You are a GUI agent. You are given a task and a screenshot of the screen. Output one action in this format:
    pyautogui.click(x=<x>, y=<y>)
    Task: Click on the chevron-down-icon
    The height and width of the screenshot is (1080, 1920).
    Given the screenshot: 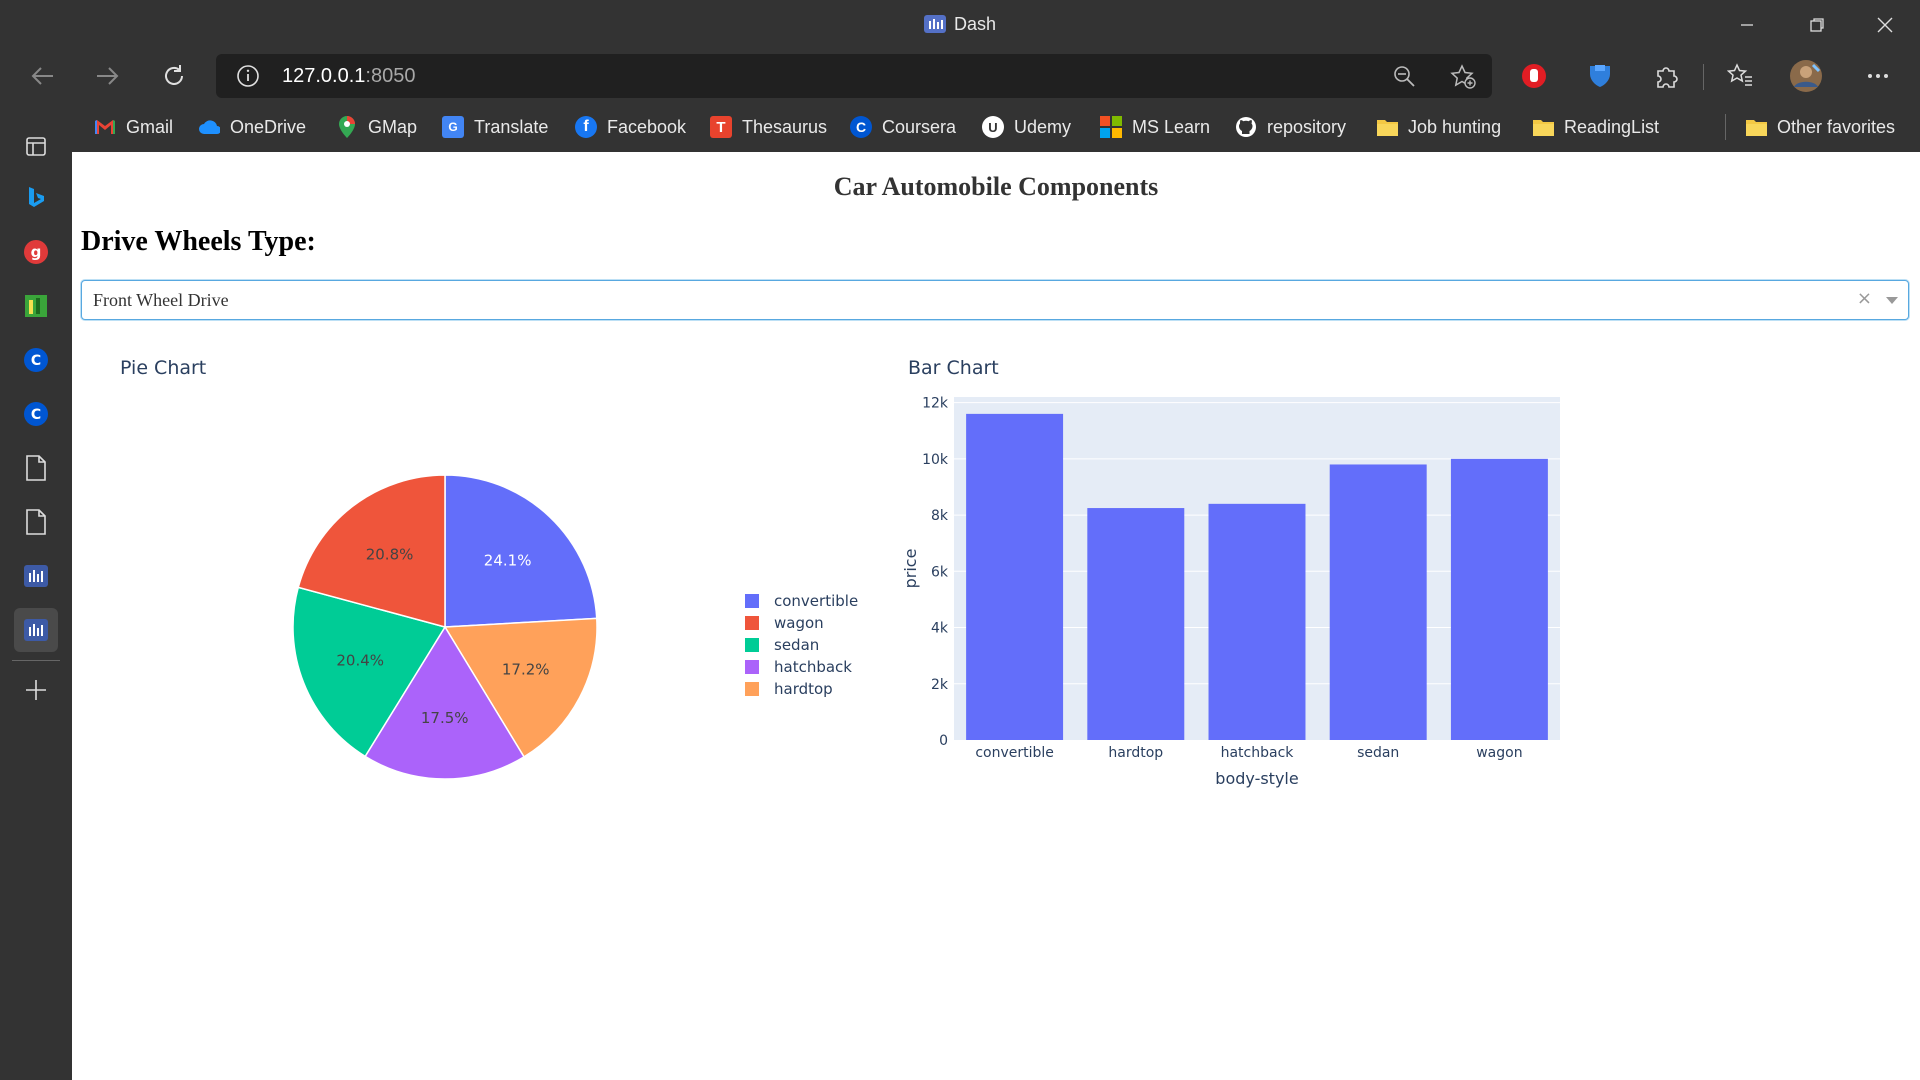 What is the action you would take?
    pyautogui.click(x=1892, y=300)
    